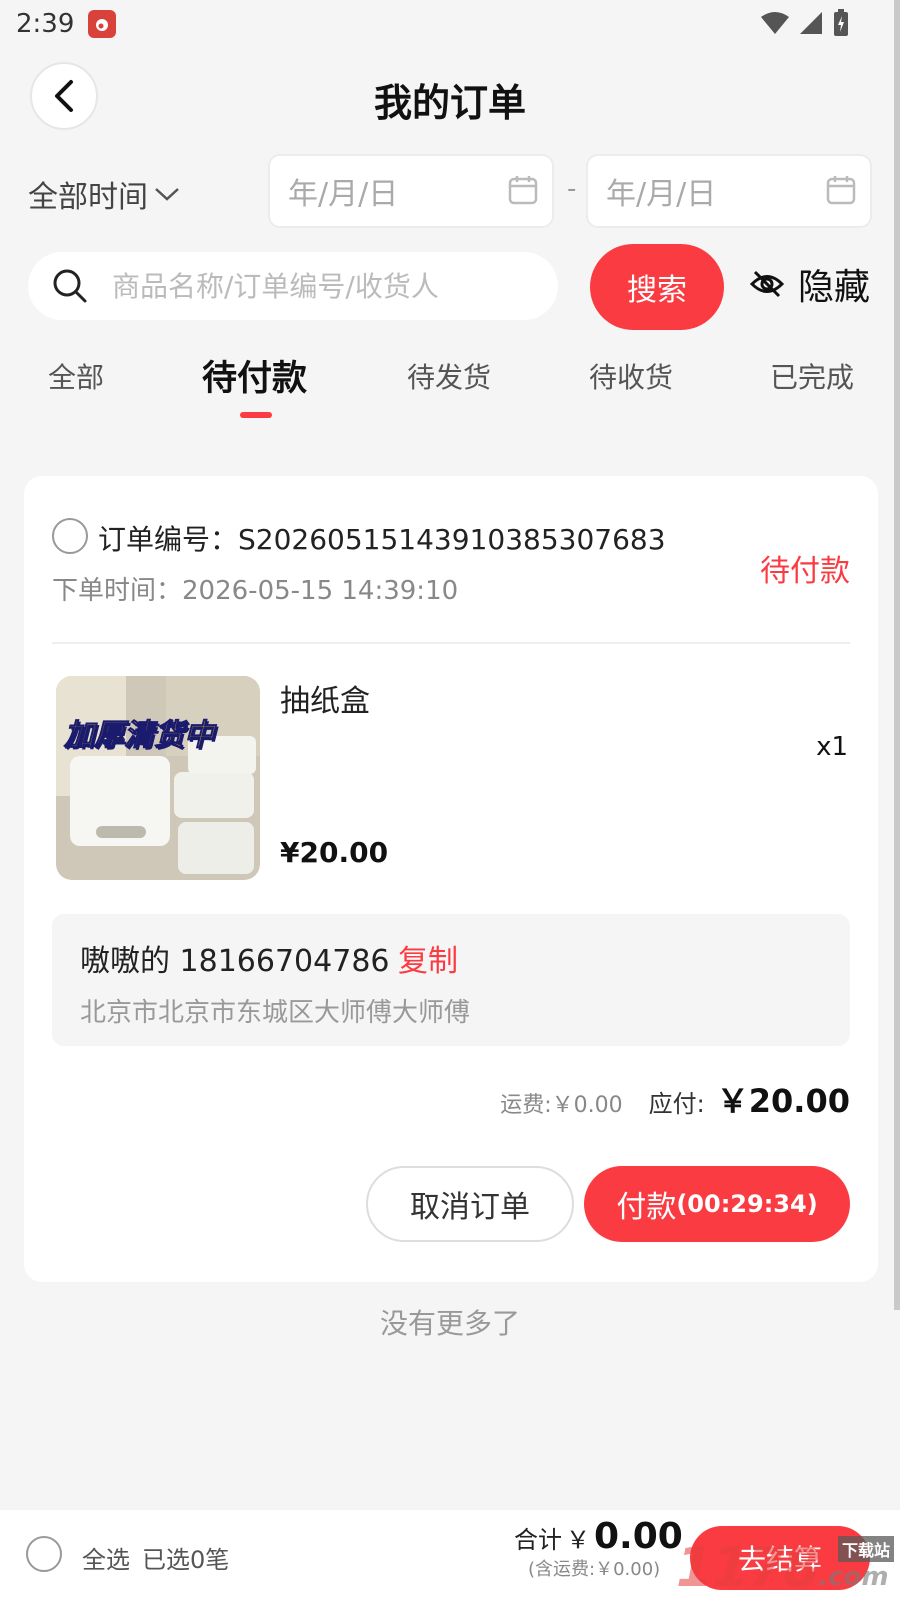 The image size is (900, 1600). Describe the element at coordinates (561, 1105) in the screenshot. I see `shipping-fee: 运费:￥0.00` at that location.